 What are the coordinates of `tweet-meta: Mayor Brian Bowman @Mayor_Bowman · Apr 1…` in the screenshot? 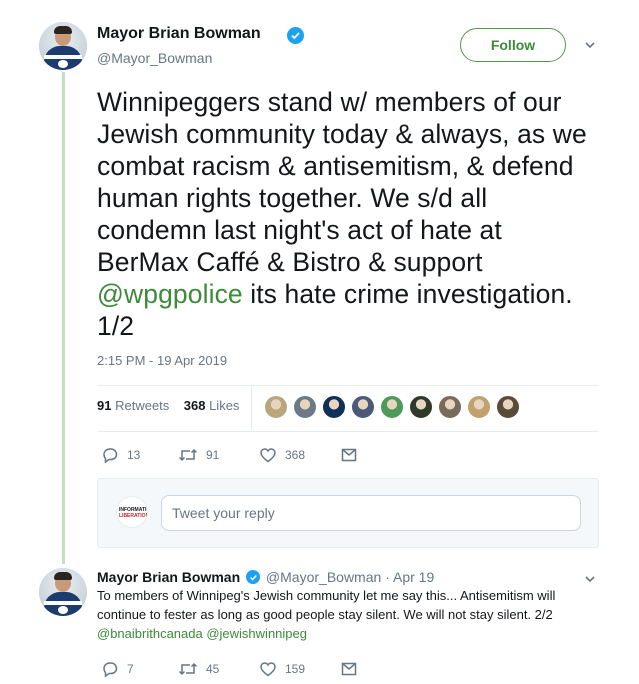 It's located at (265, 576).